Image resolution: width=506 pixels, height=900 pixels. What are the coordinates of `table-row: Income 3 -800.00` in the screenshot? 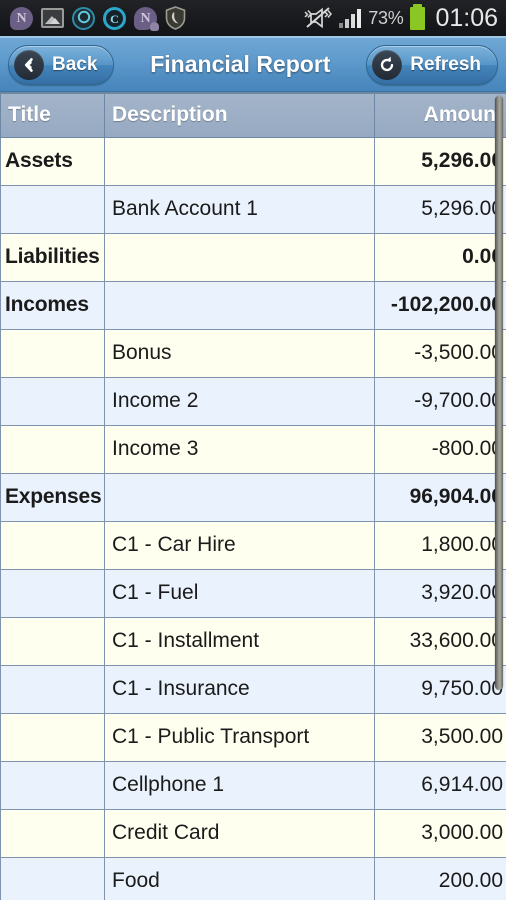 It's located at (253, 449).